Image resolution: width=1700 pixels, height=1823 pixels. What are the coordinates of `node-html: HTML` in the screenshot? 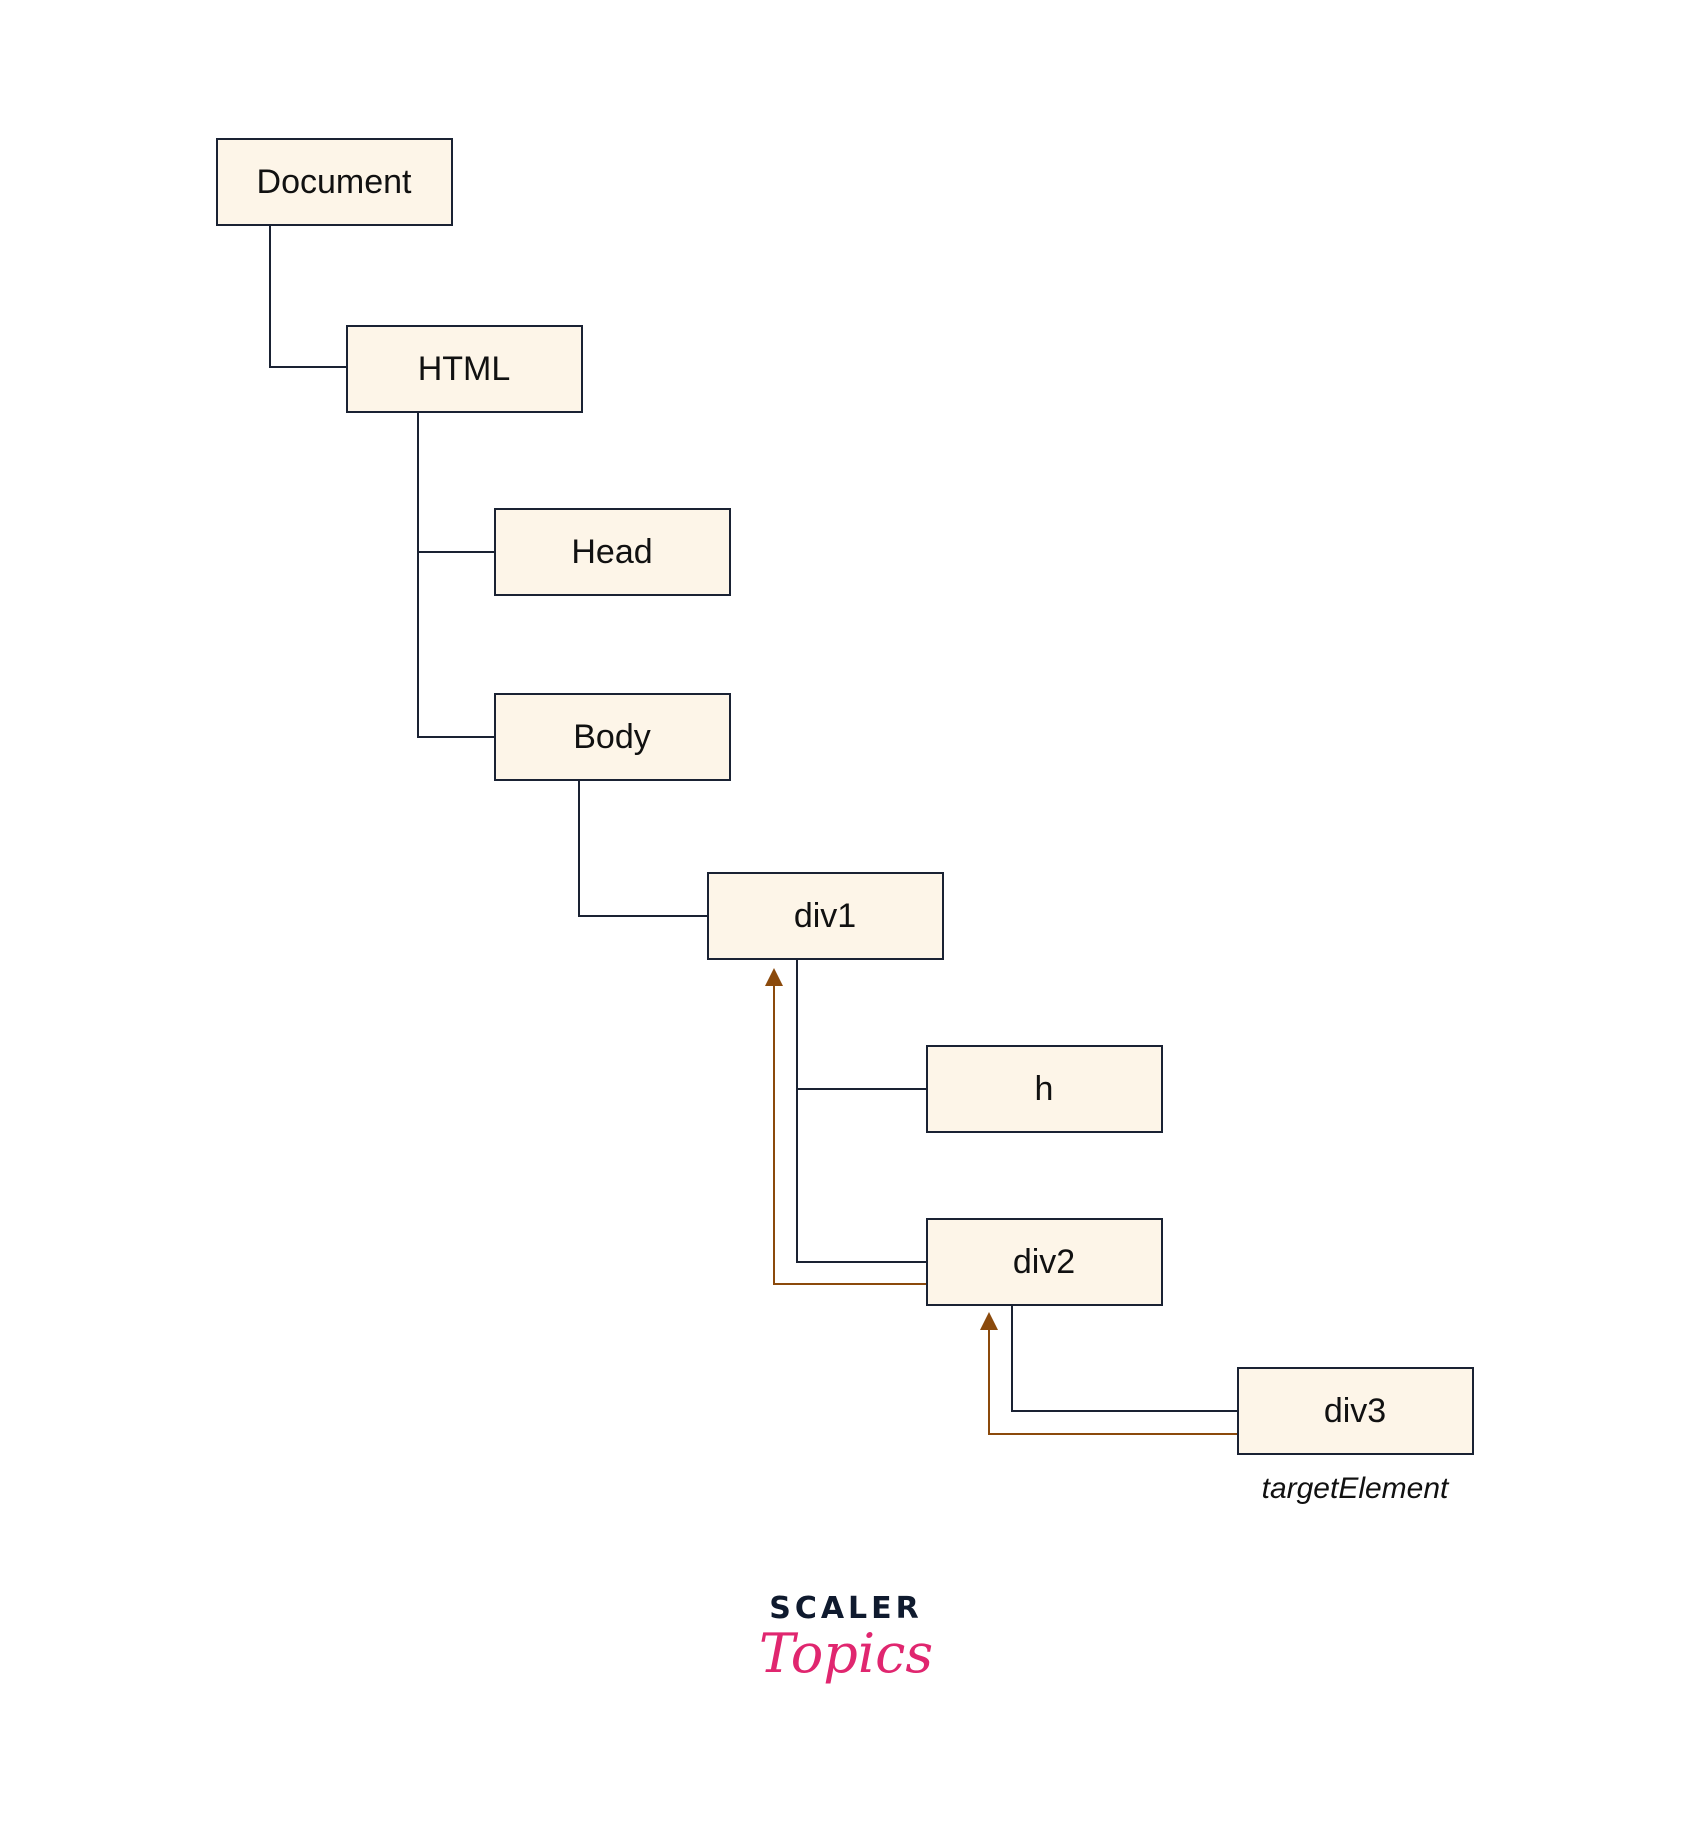 It's located at (464, 369).